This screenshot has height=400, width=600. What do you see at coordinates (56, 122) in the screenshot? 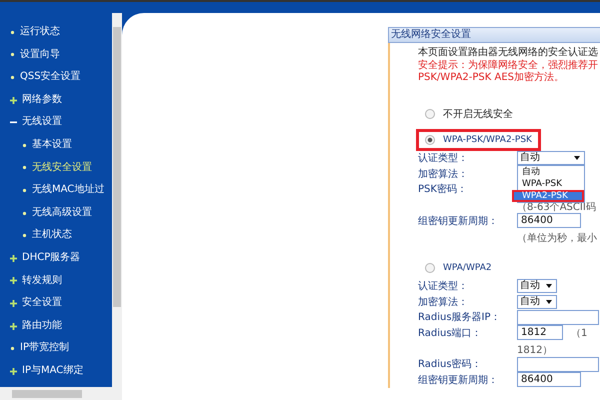
I see `nav-item: 无线设置` at bounding box center [56, 122].